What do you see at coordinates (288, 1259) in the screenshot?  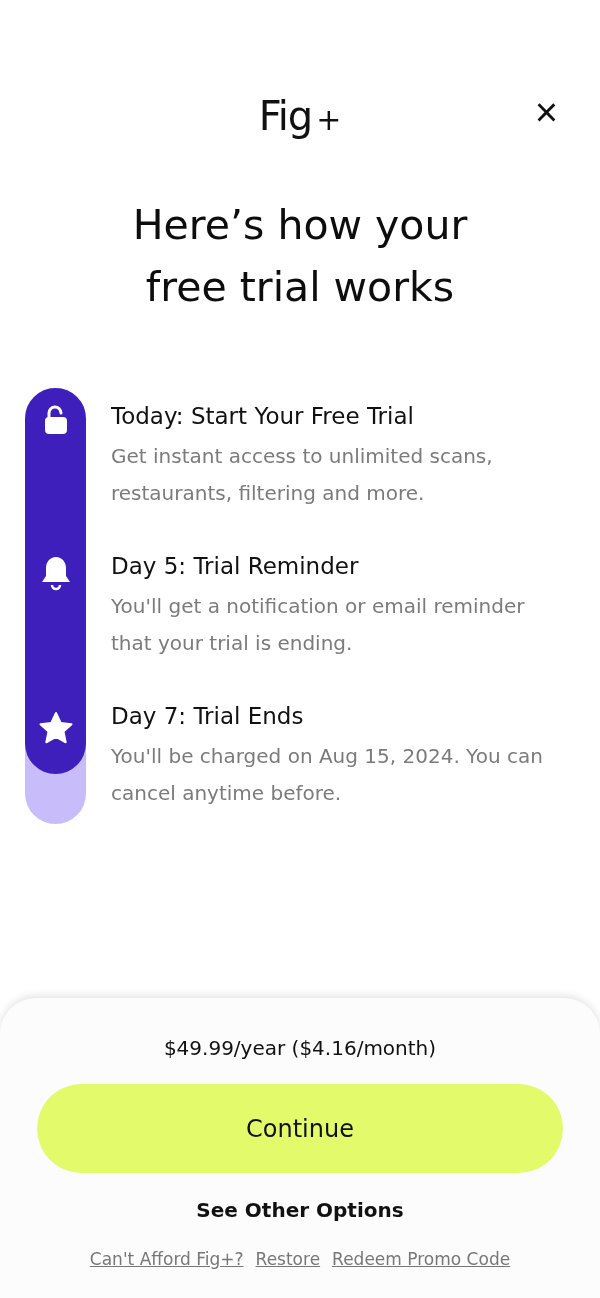 I see `footer-link: Restore` at bounding box center [288, 1259].